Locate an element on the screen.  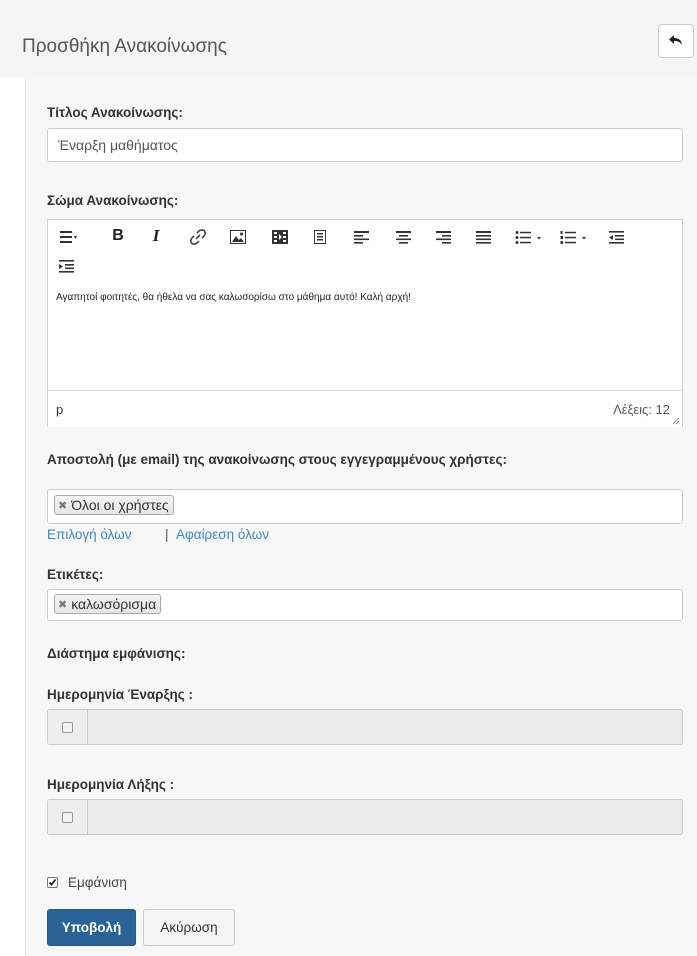
checkmark-icon is located at coordinates (52, 882).